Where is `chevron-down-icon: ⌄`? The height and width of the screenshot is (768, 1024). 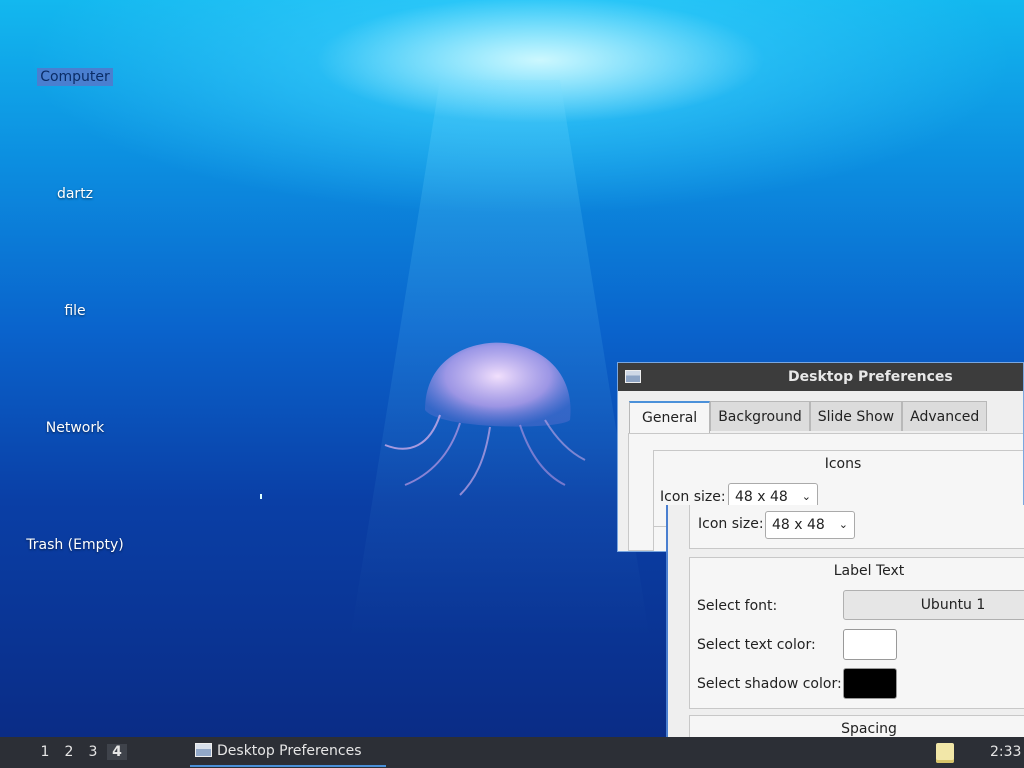 chevron-down-icon: ⌄ is located at coordinates (843, 524).